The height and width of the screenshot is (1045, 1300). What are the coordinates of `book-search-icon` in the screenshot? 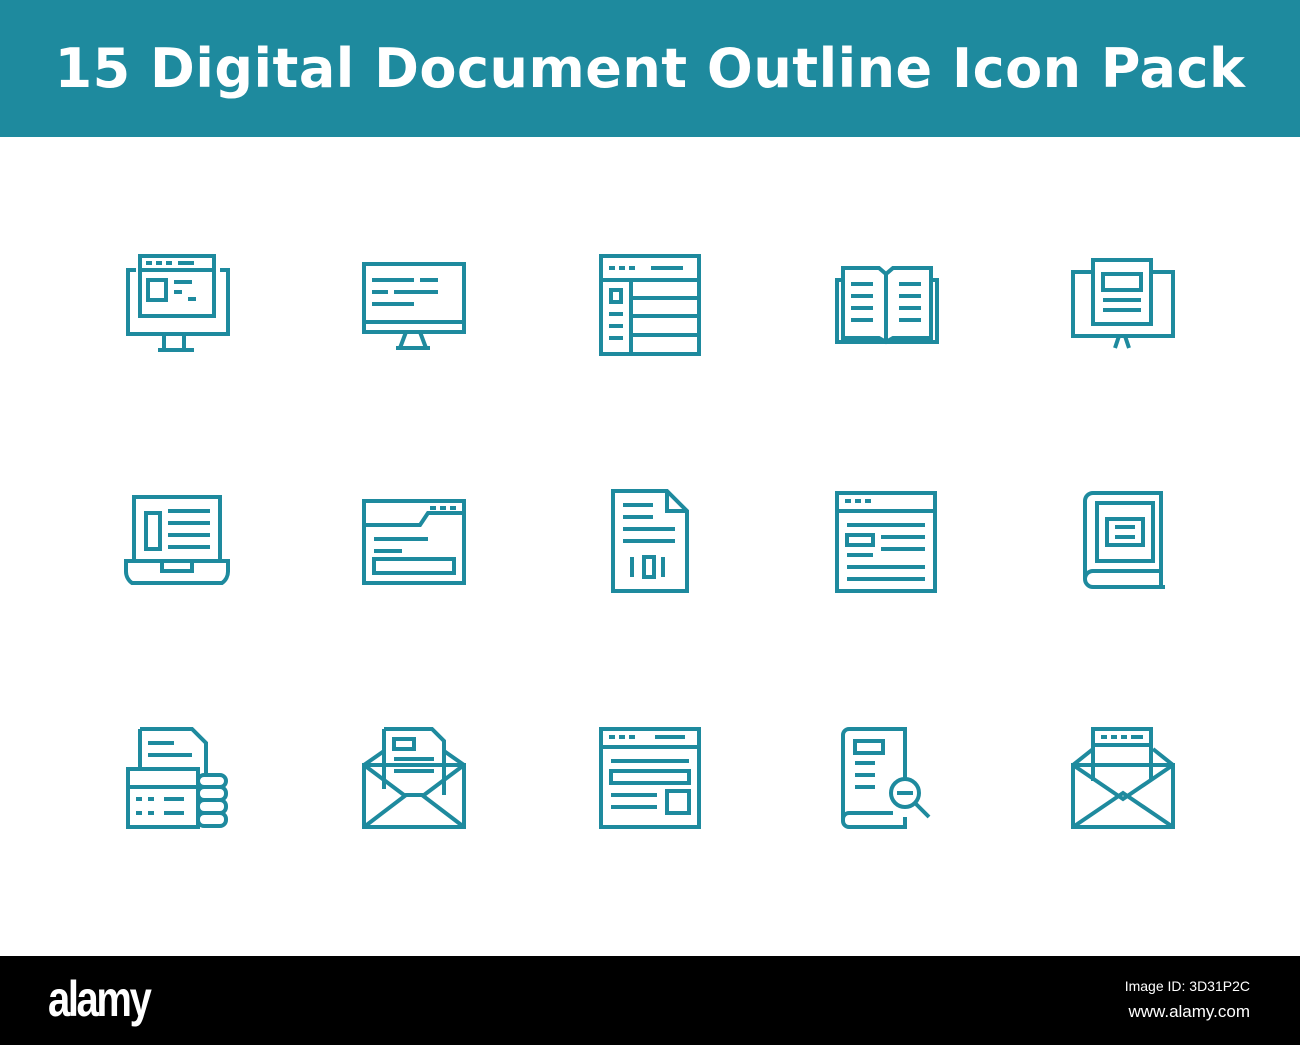 It's located at (886, 778).